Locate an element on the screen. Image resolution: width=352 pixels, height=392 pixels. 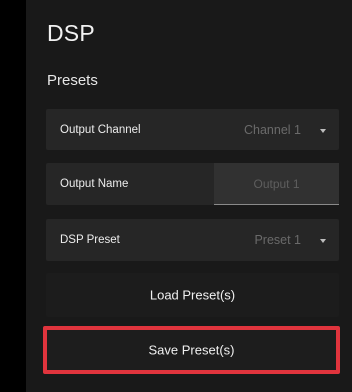
save-presets-button: Save Preset(s) is located at coordinates (191, 350).